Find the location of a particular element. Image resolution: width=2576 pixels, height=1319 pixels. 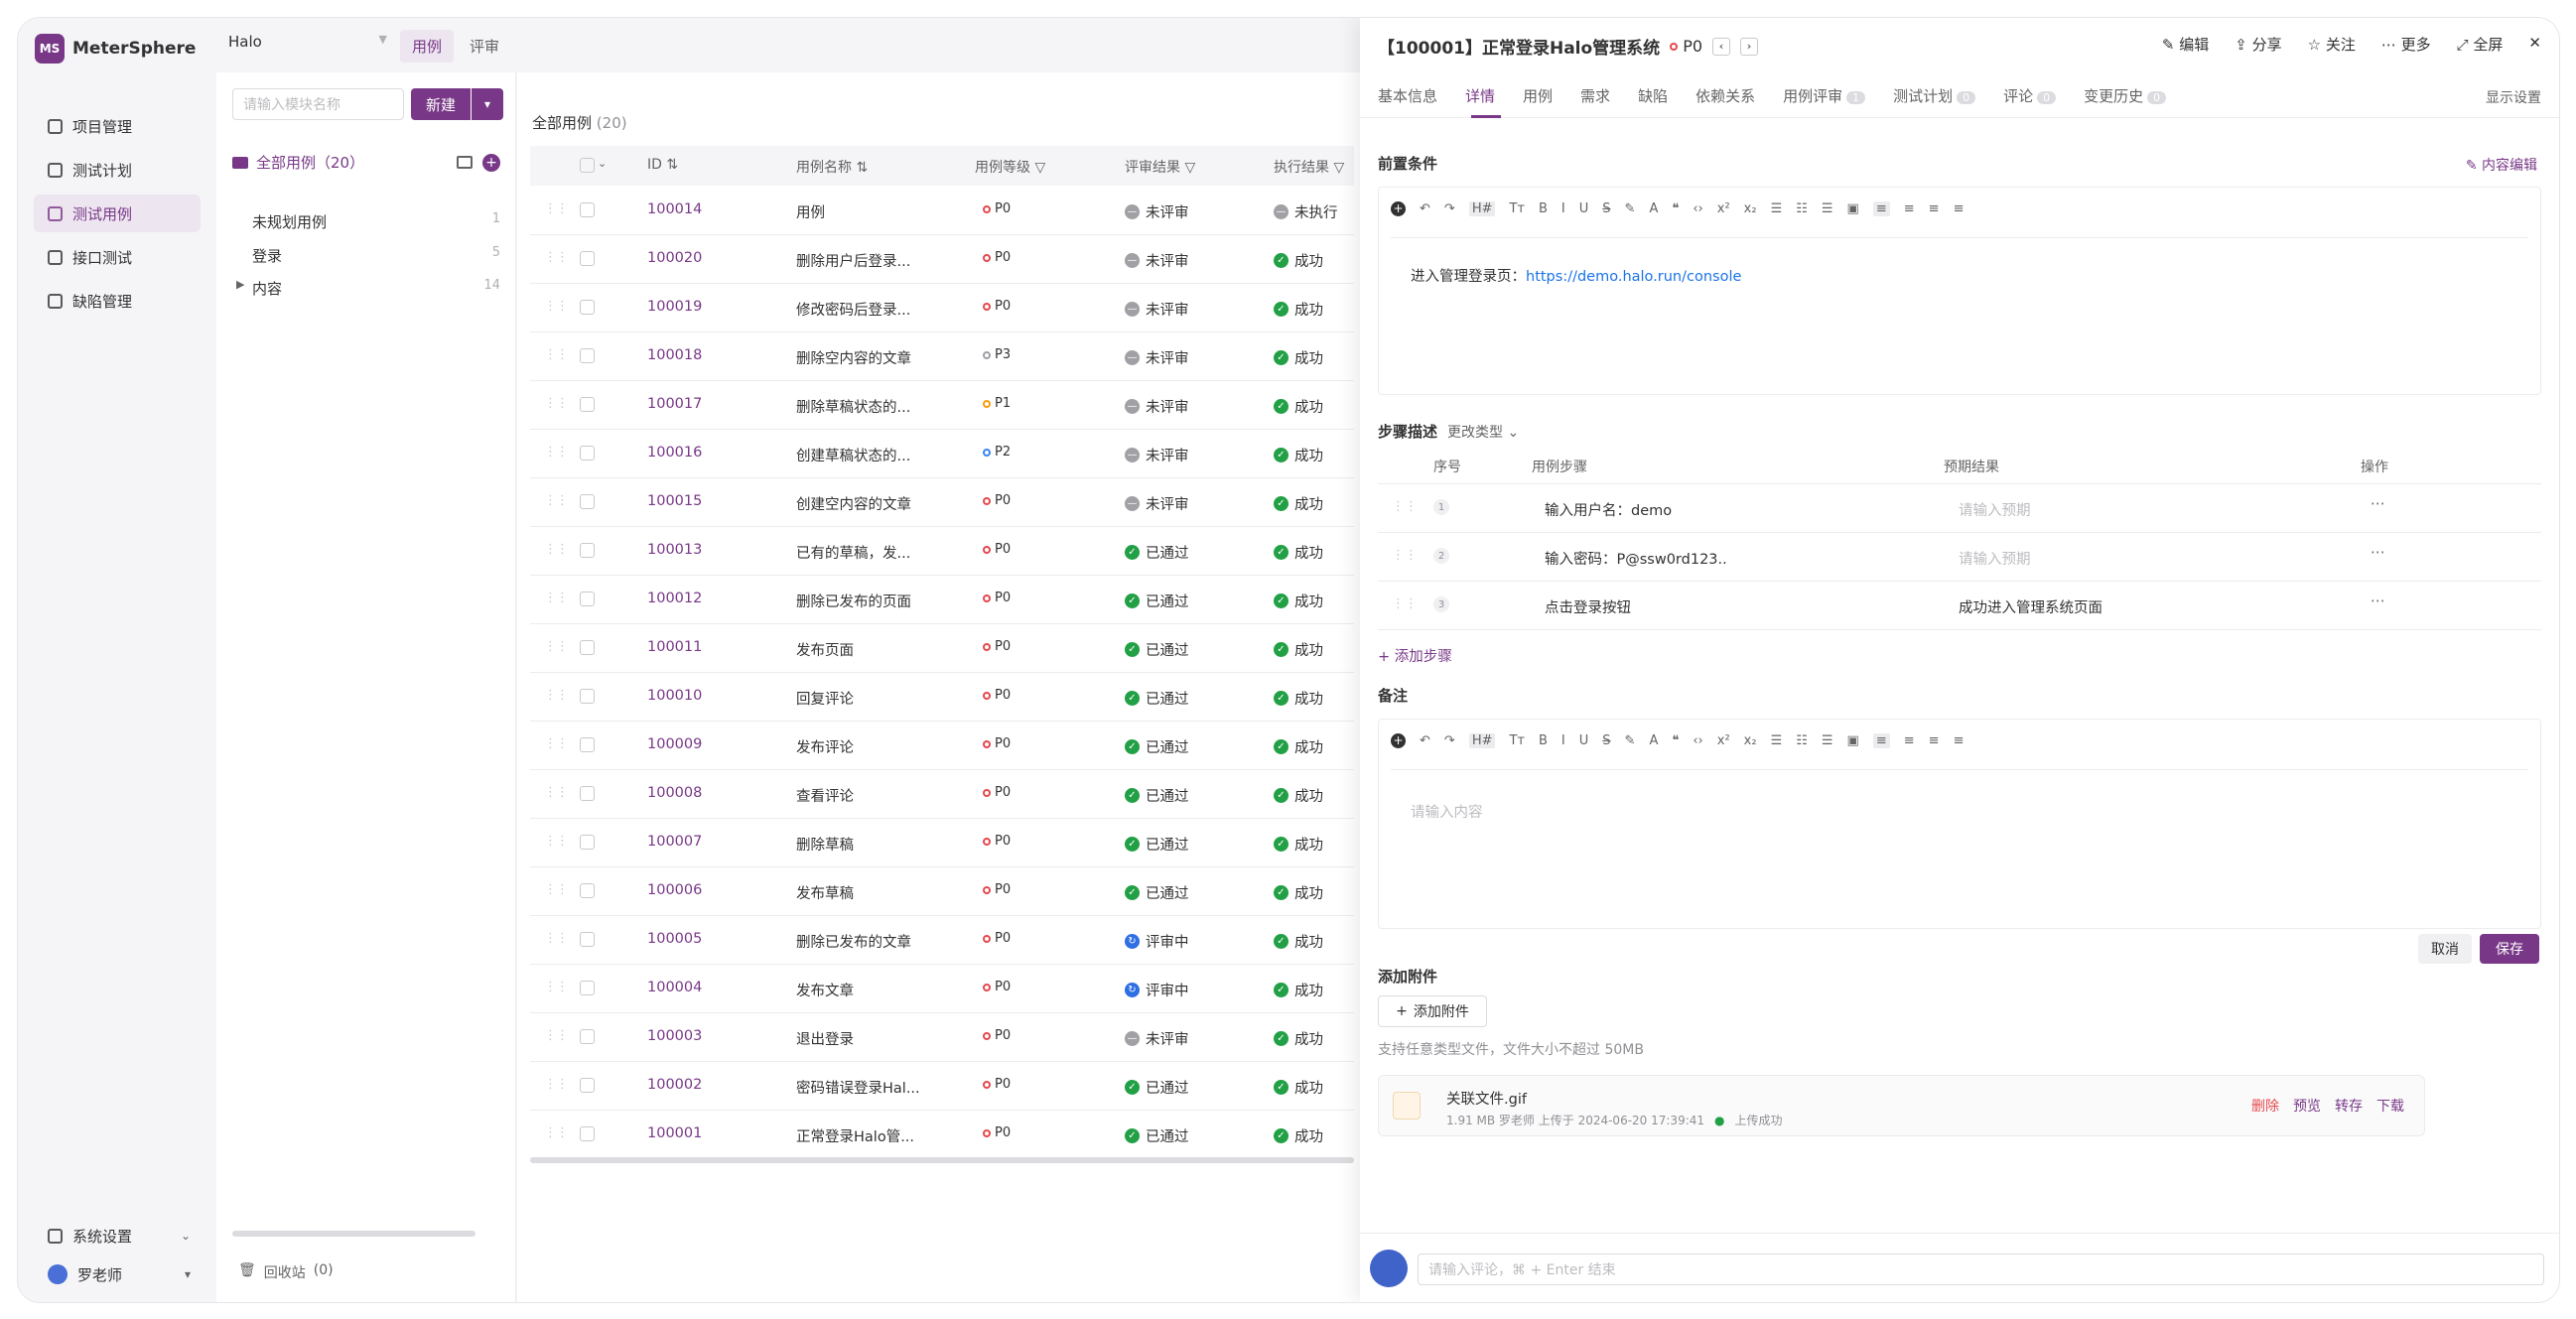

underline-icon: U is located at coordinates (1584, 208).